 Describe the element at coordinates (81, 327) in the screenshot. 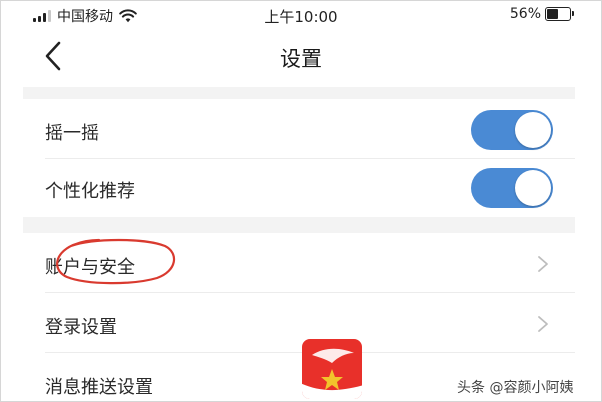

I see `setting-label: 登录设置` at that location.